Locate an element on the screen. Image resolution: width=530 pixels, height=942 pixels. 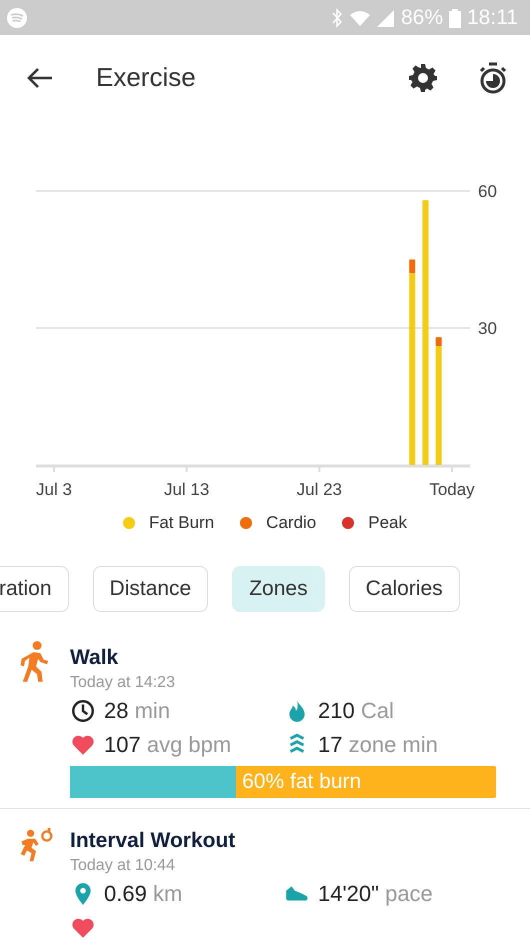
y-axis-label: 60 is located at coordinates (487, 191).